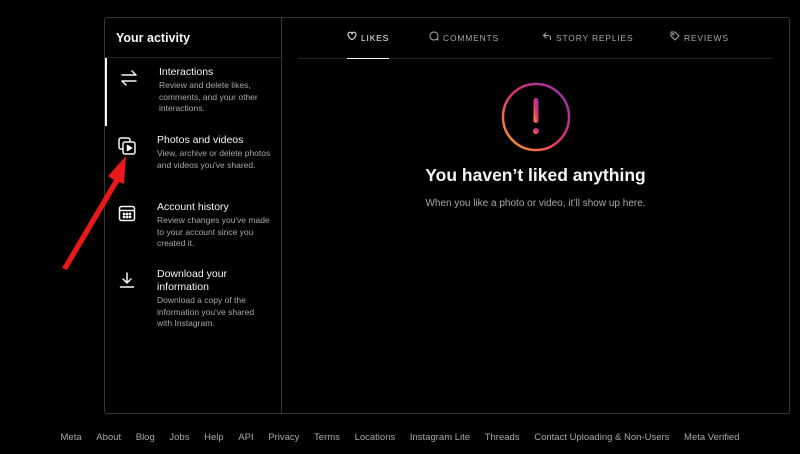  What do you see at coordinates (193, 38) in the screenshot?
I see `sidebar-title: Your activity` at bounding box center [193, 38].